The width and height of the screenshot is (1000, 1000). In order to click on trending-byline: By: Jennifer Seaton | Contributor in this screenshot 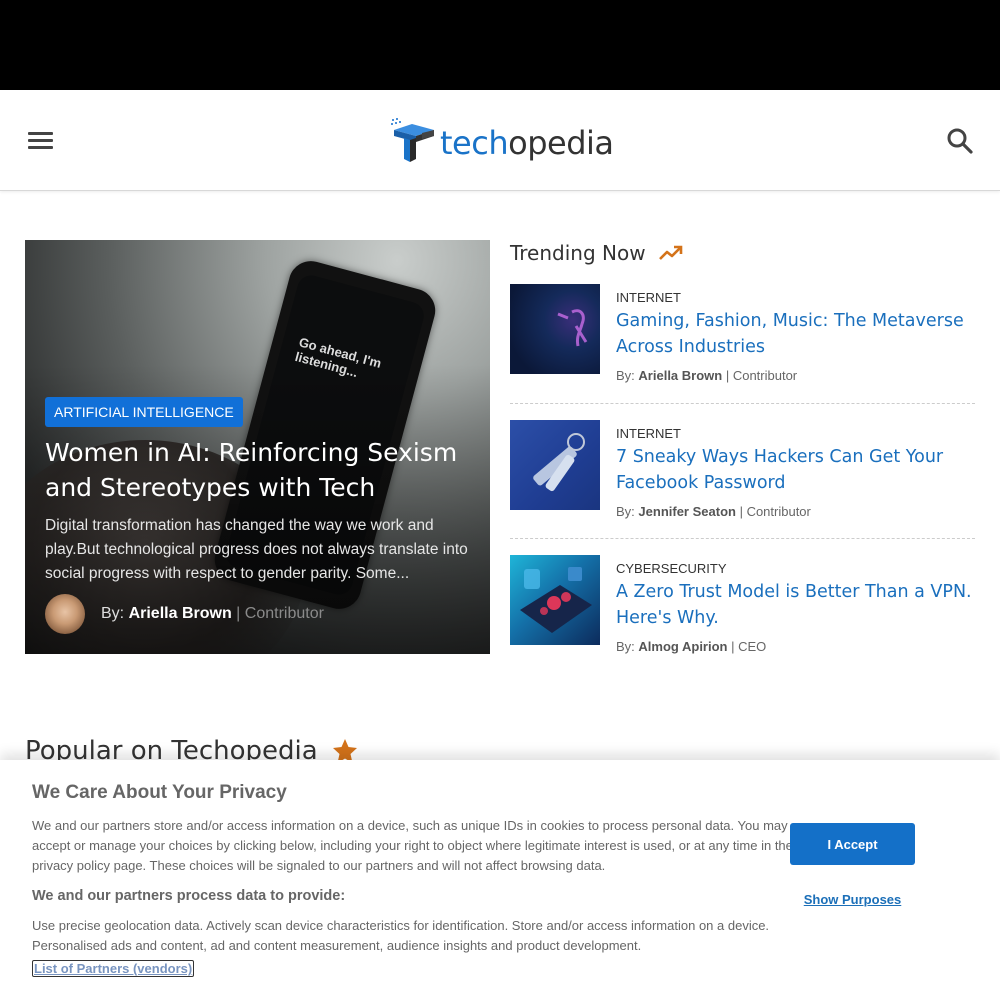, I will do `click(713, 511)`.